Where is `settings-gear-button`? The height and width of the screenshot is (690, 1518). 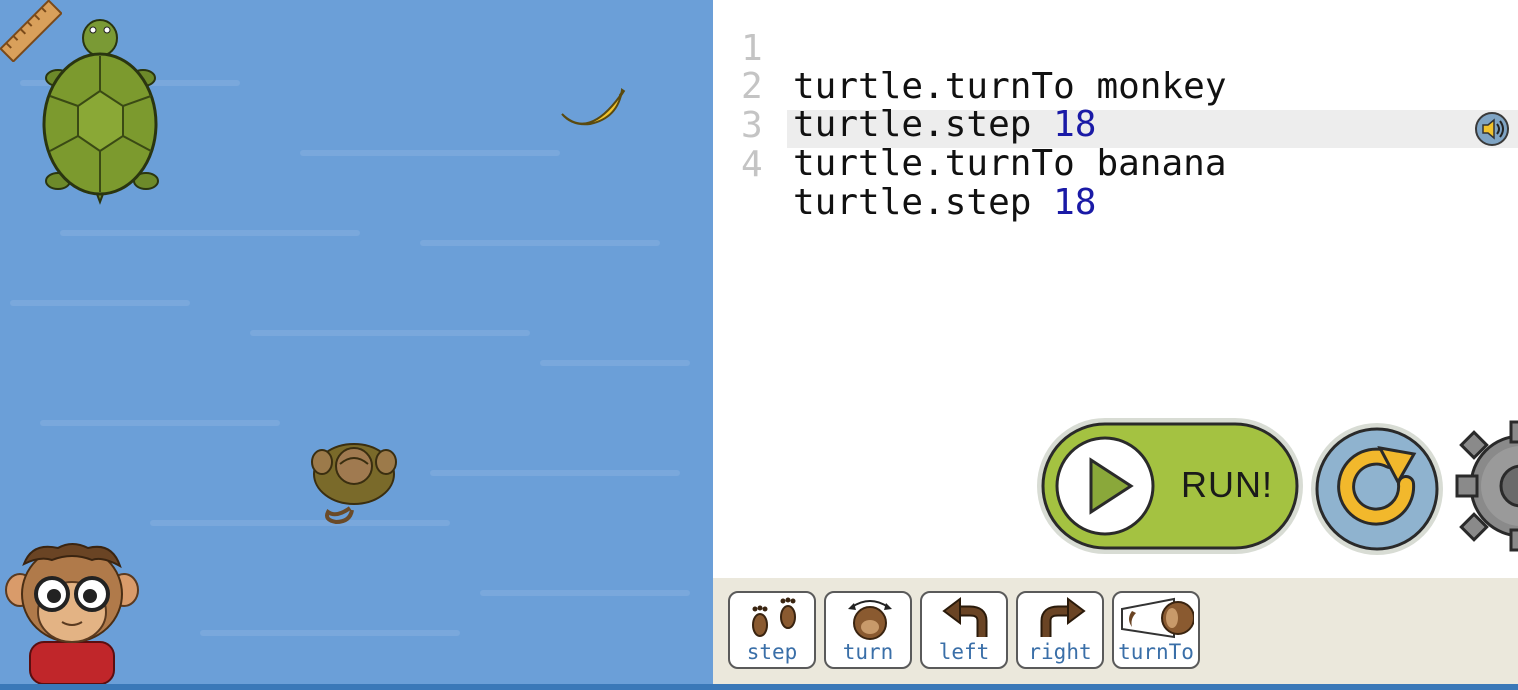 settings-gear-button is located at coordinates (1485, 487).